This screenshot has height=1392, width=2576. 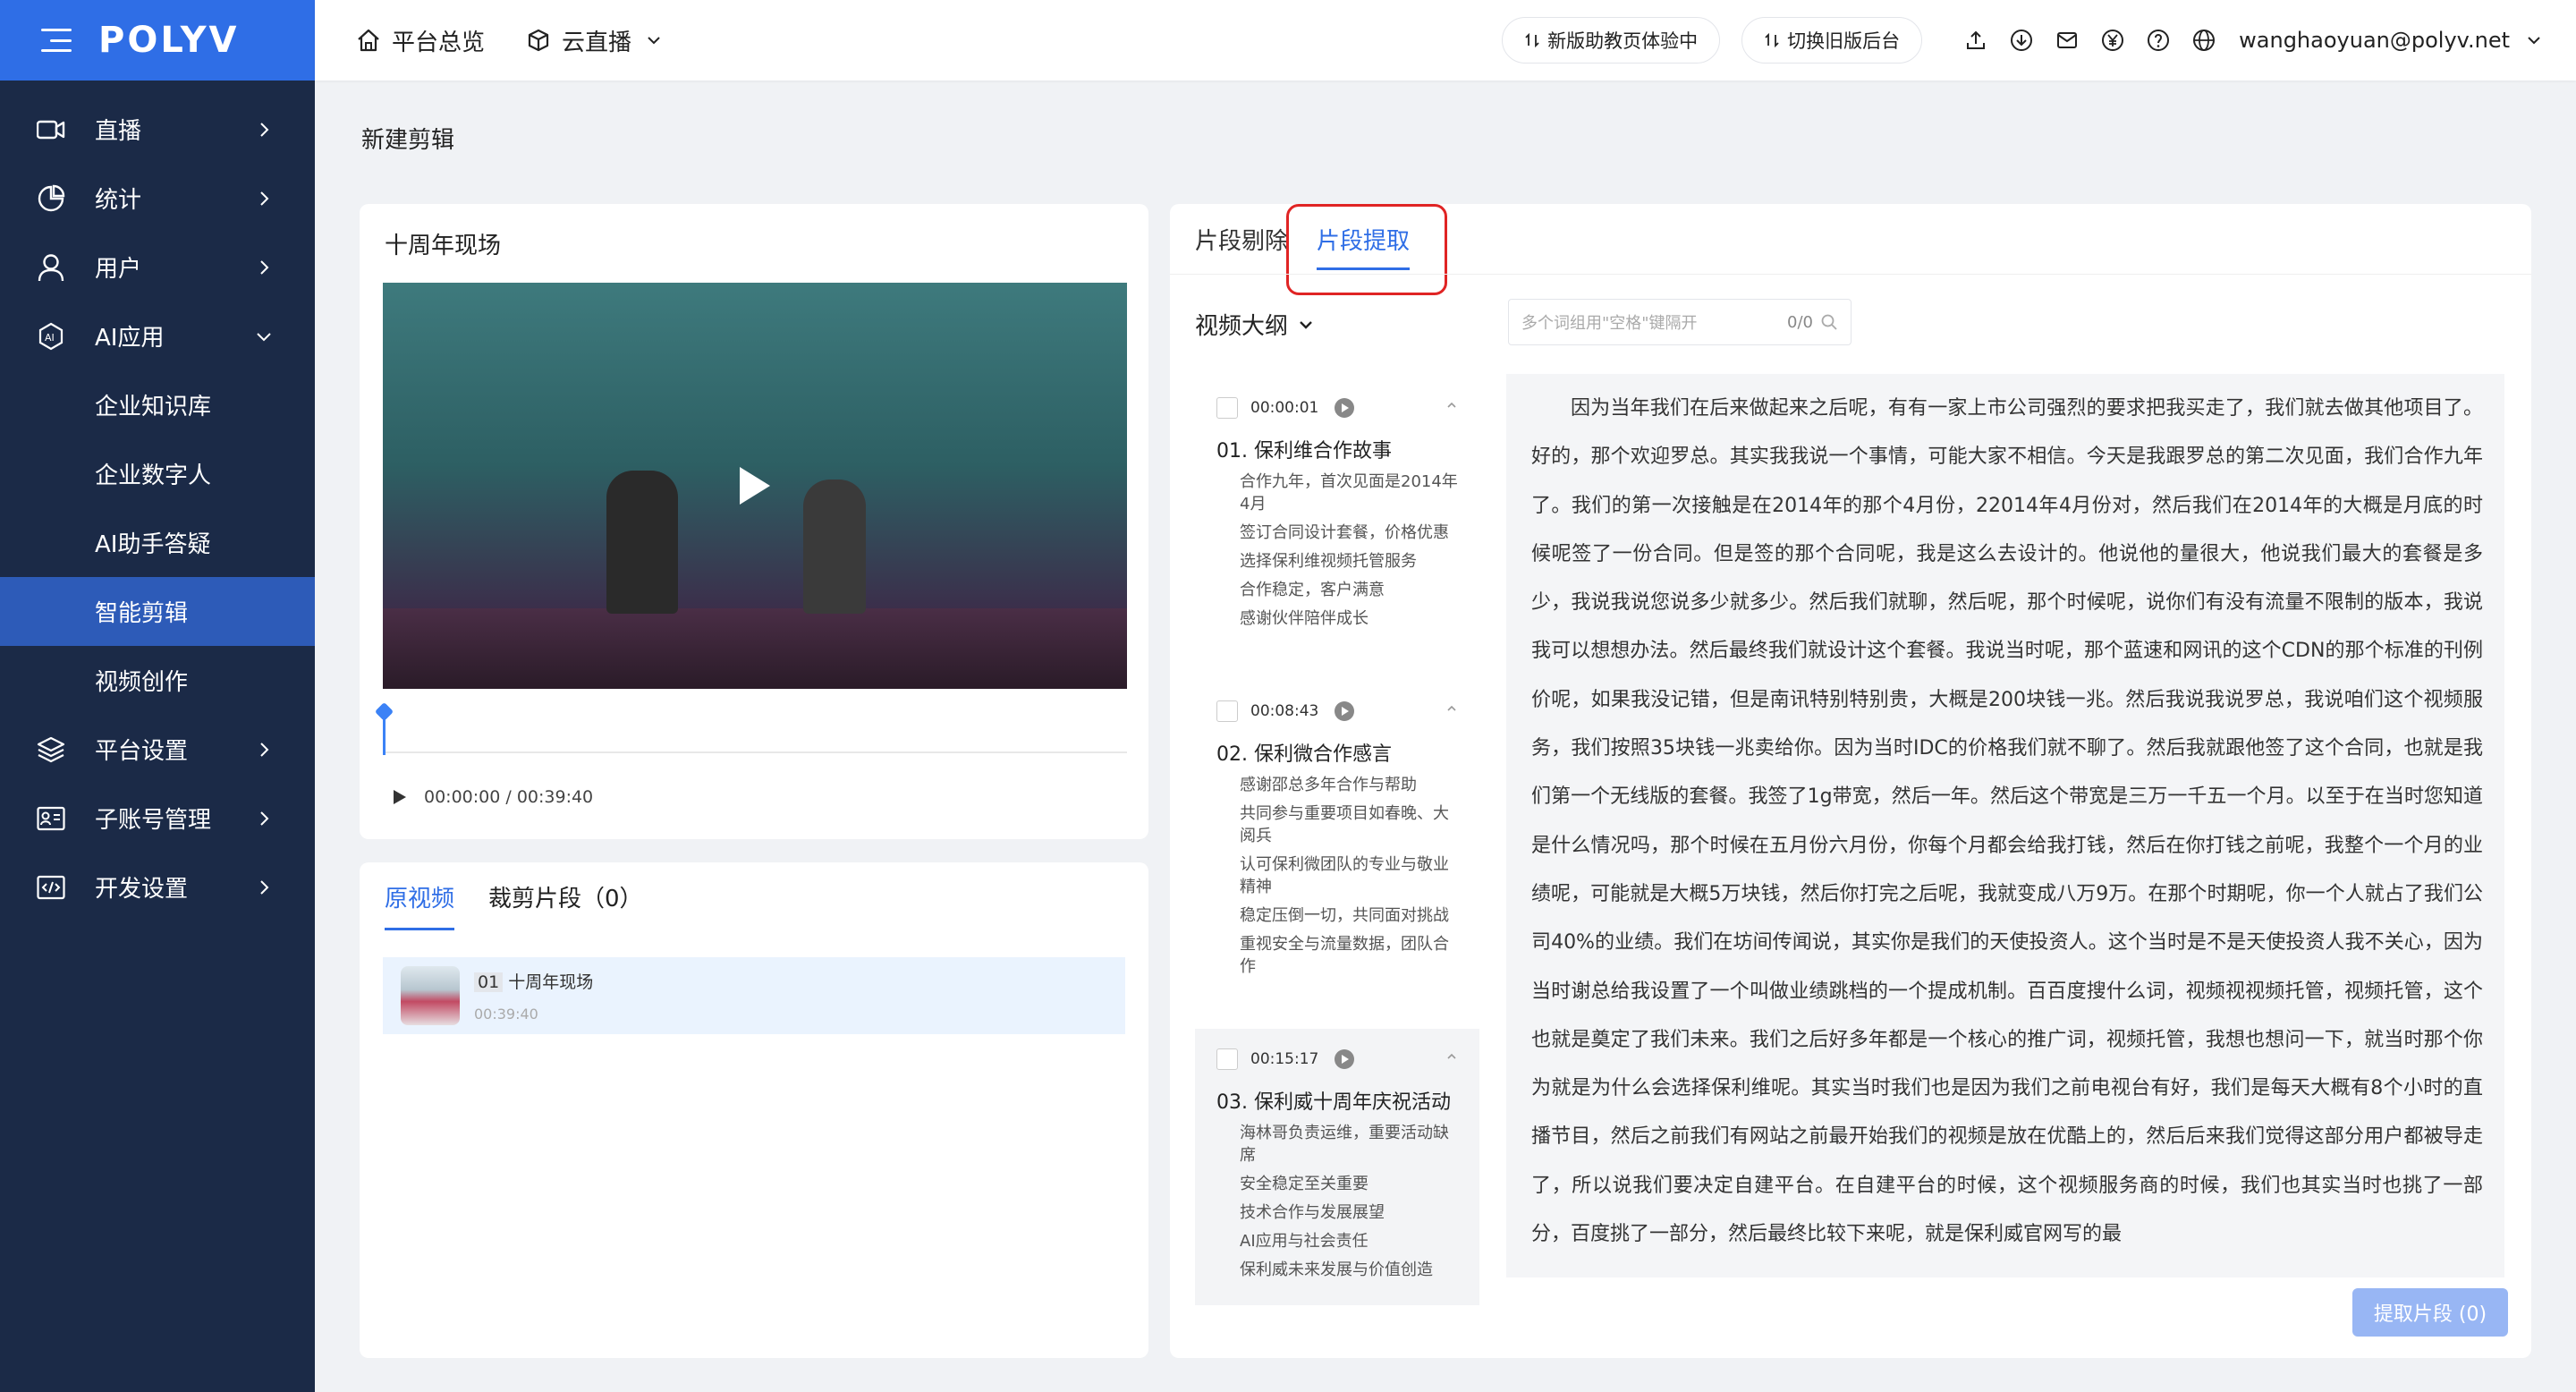 I want to click on chapter-point: 安全稳定至关重要, so click(x=1304, y=1184).